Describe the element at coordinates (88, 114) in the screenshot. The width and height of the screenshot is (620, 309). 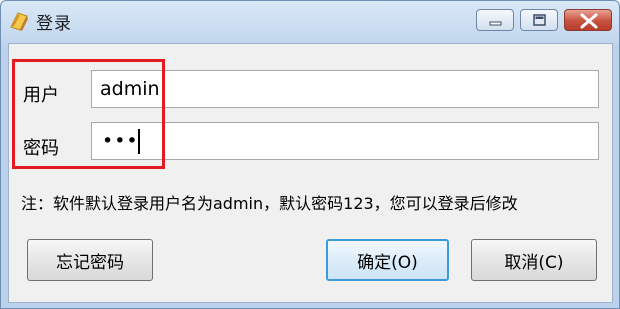
I see `credentials-highlight-box` at that location.